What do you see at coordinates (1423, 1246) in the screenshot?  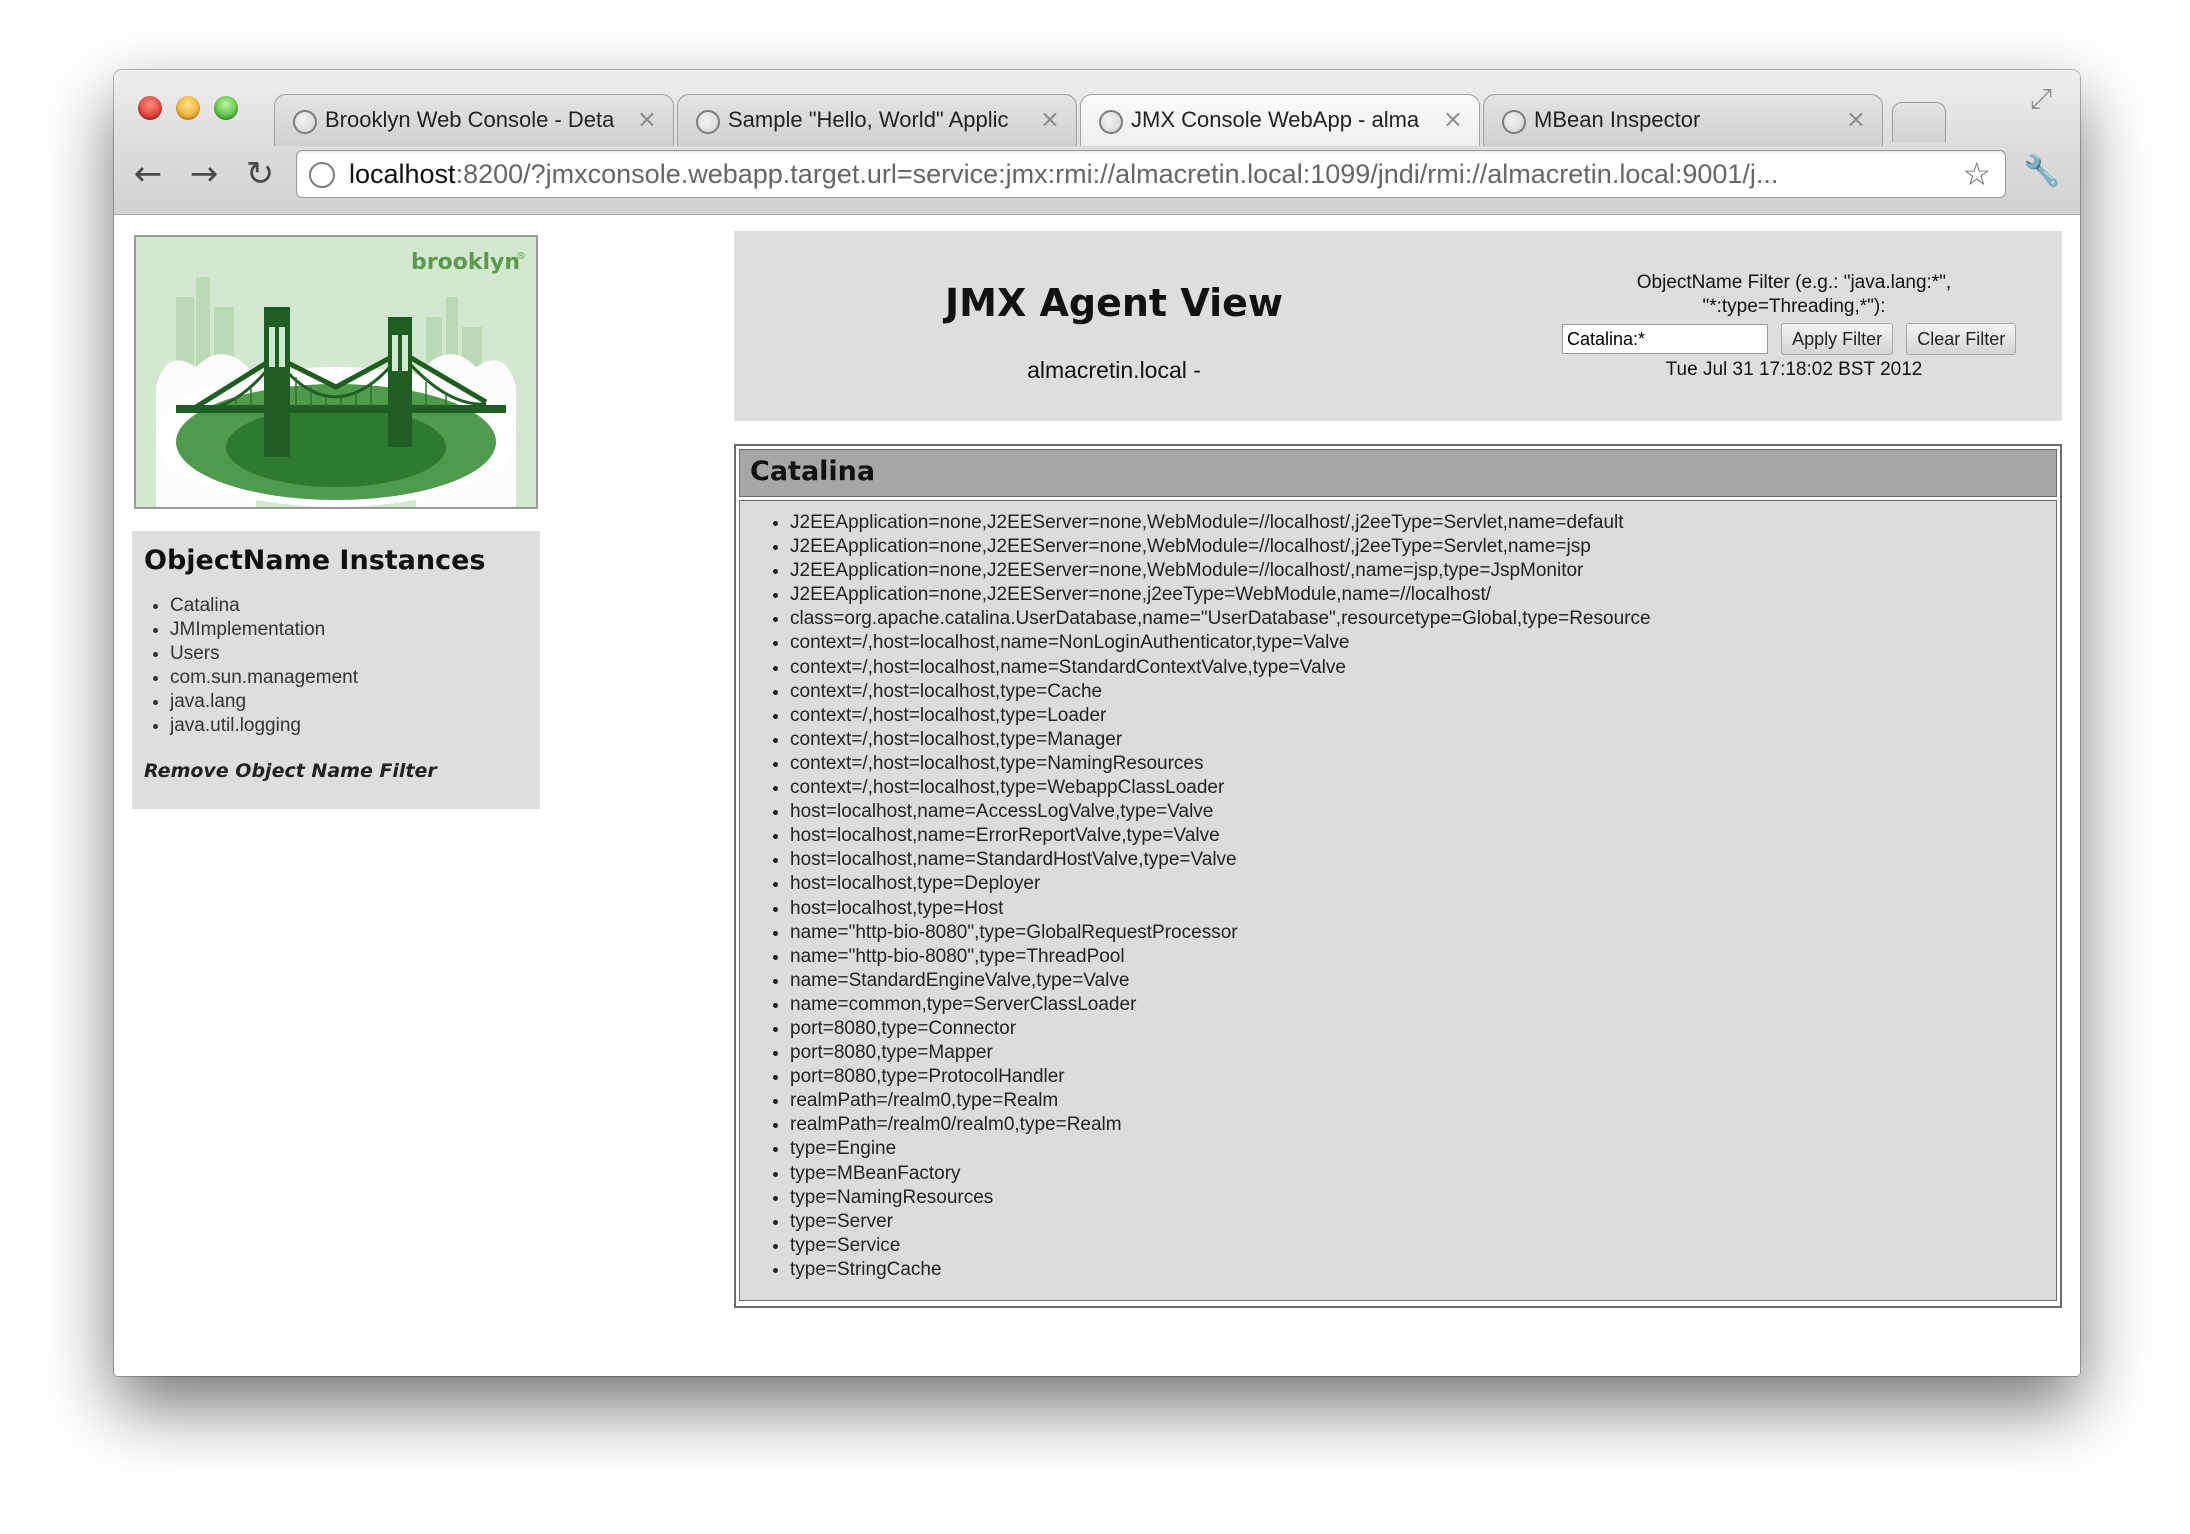 I see `mbean-link: type=Service` at bounding box center [1423, 1246].